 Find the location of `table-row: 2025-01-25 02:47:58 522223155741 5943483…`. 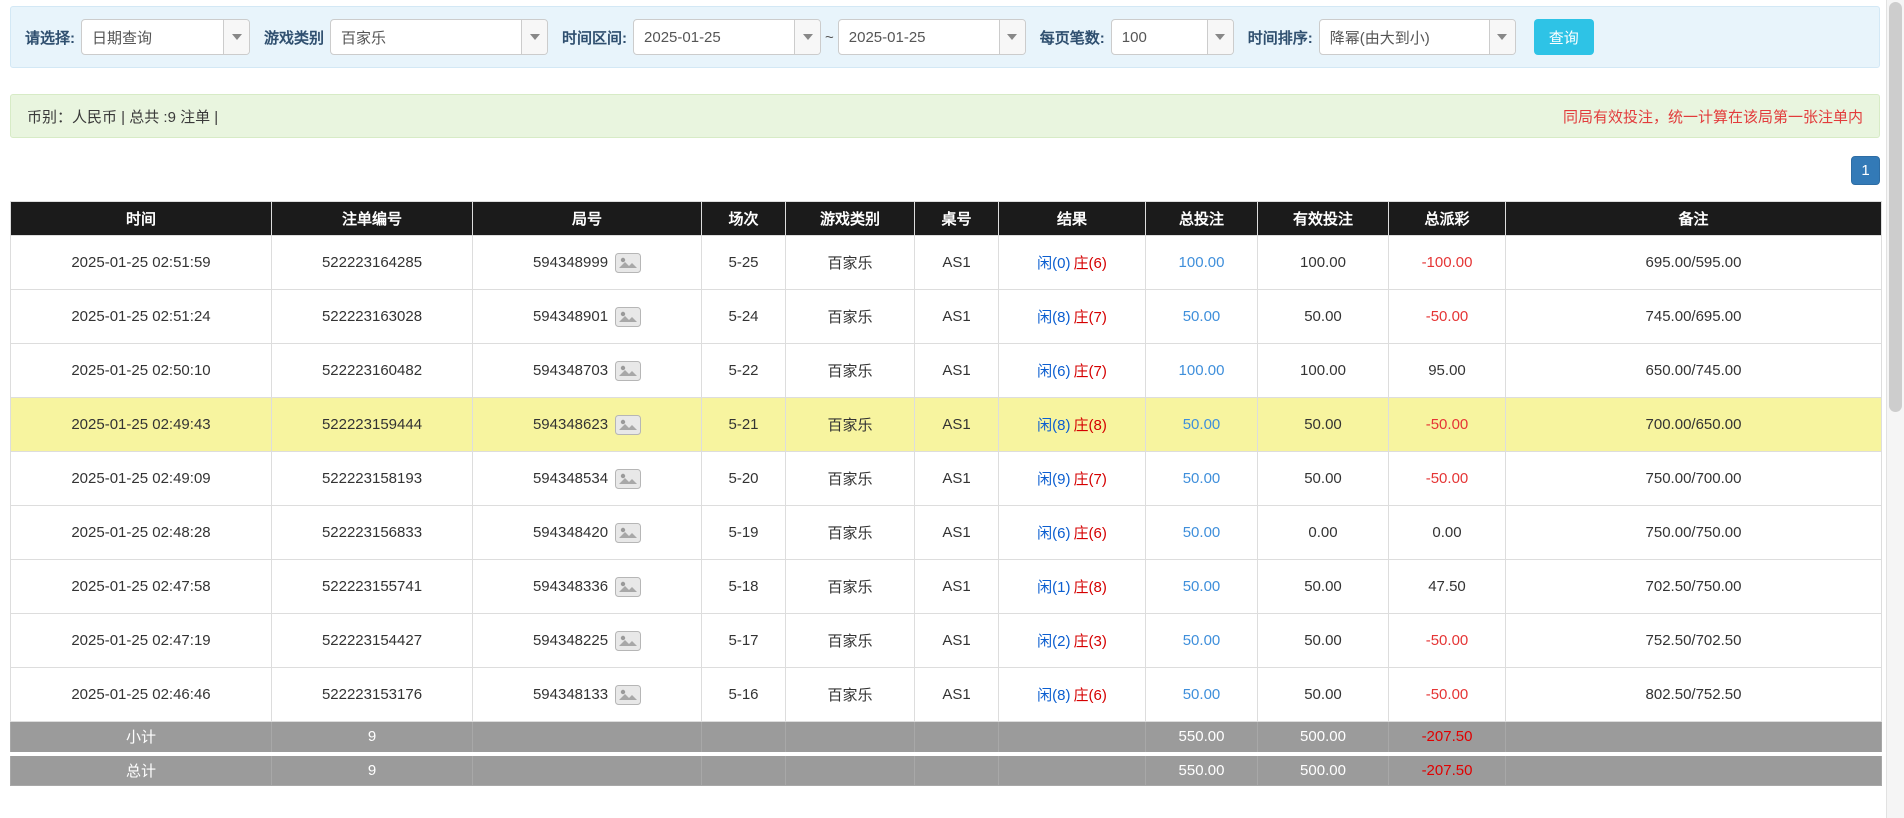

table-row: 2025-01-25 02:47:58 522223155741 5943483… is located at coordinates (946, 586).